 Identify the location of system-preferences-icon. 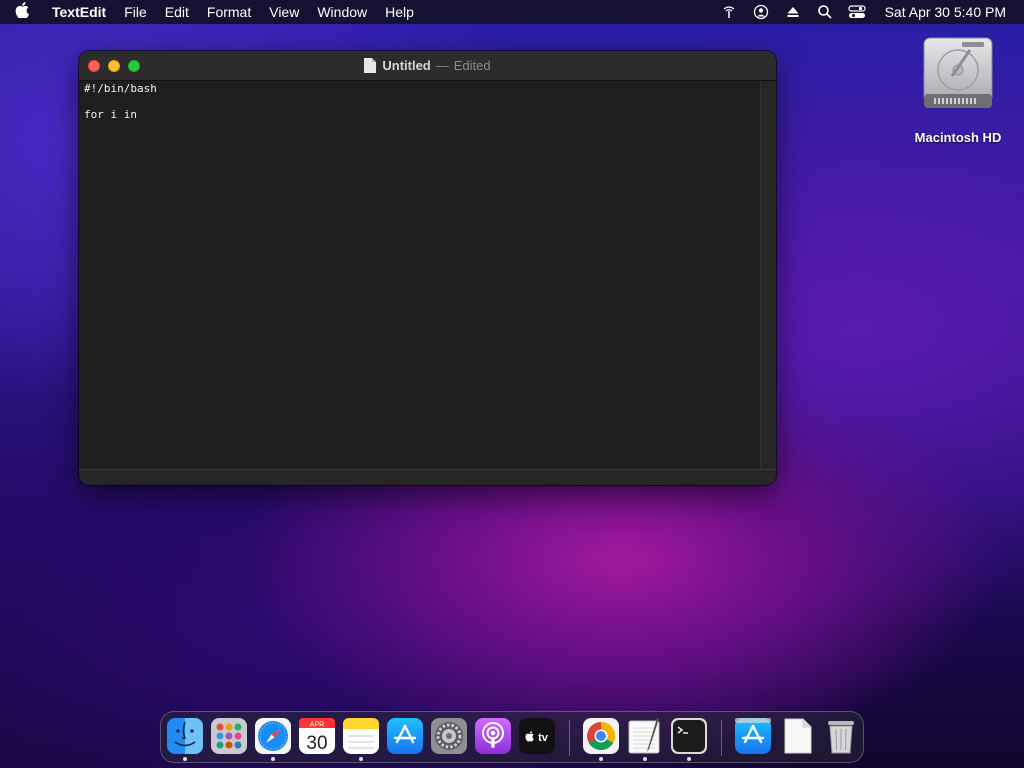
(449, 736).